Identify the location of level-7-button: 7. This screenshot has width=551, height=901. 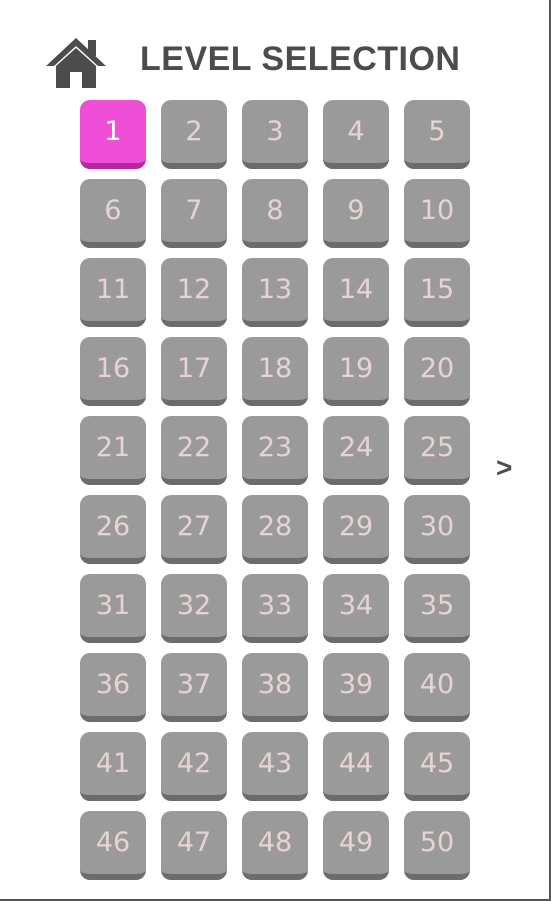
(194, 213).